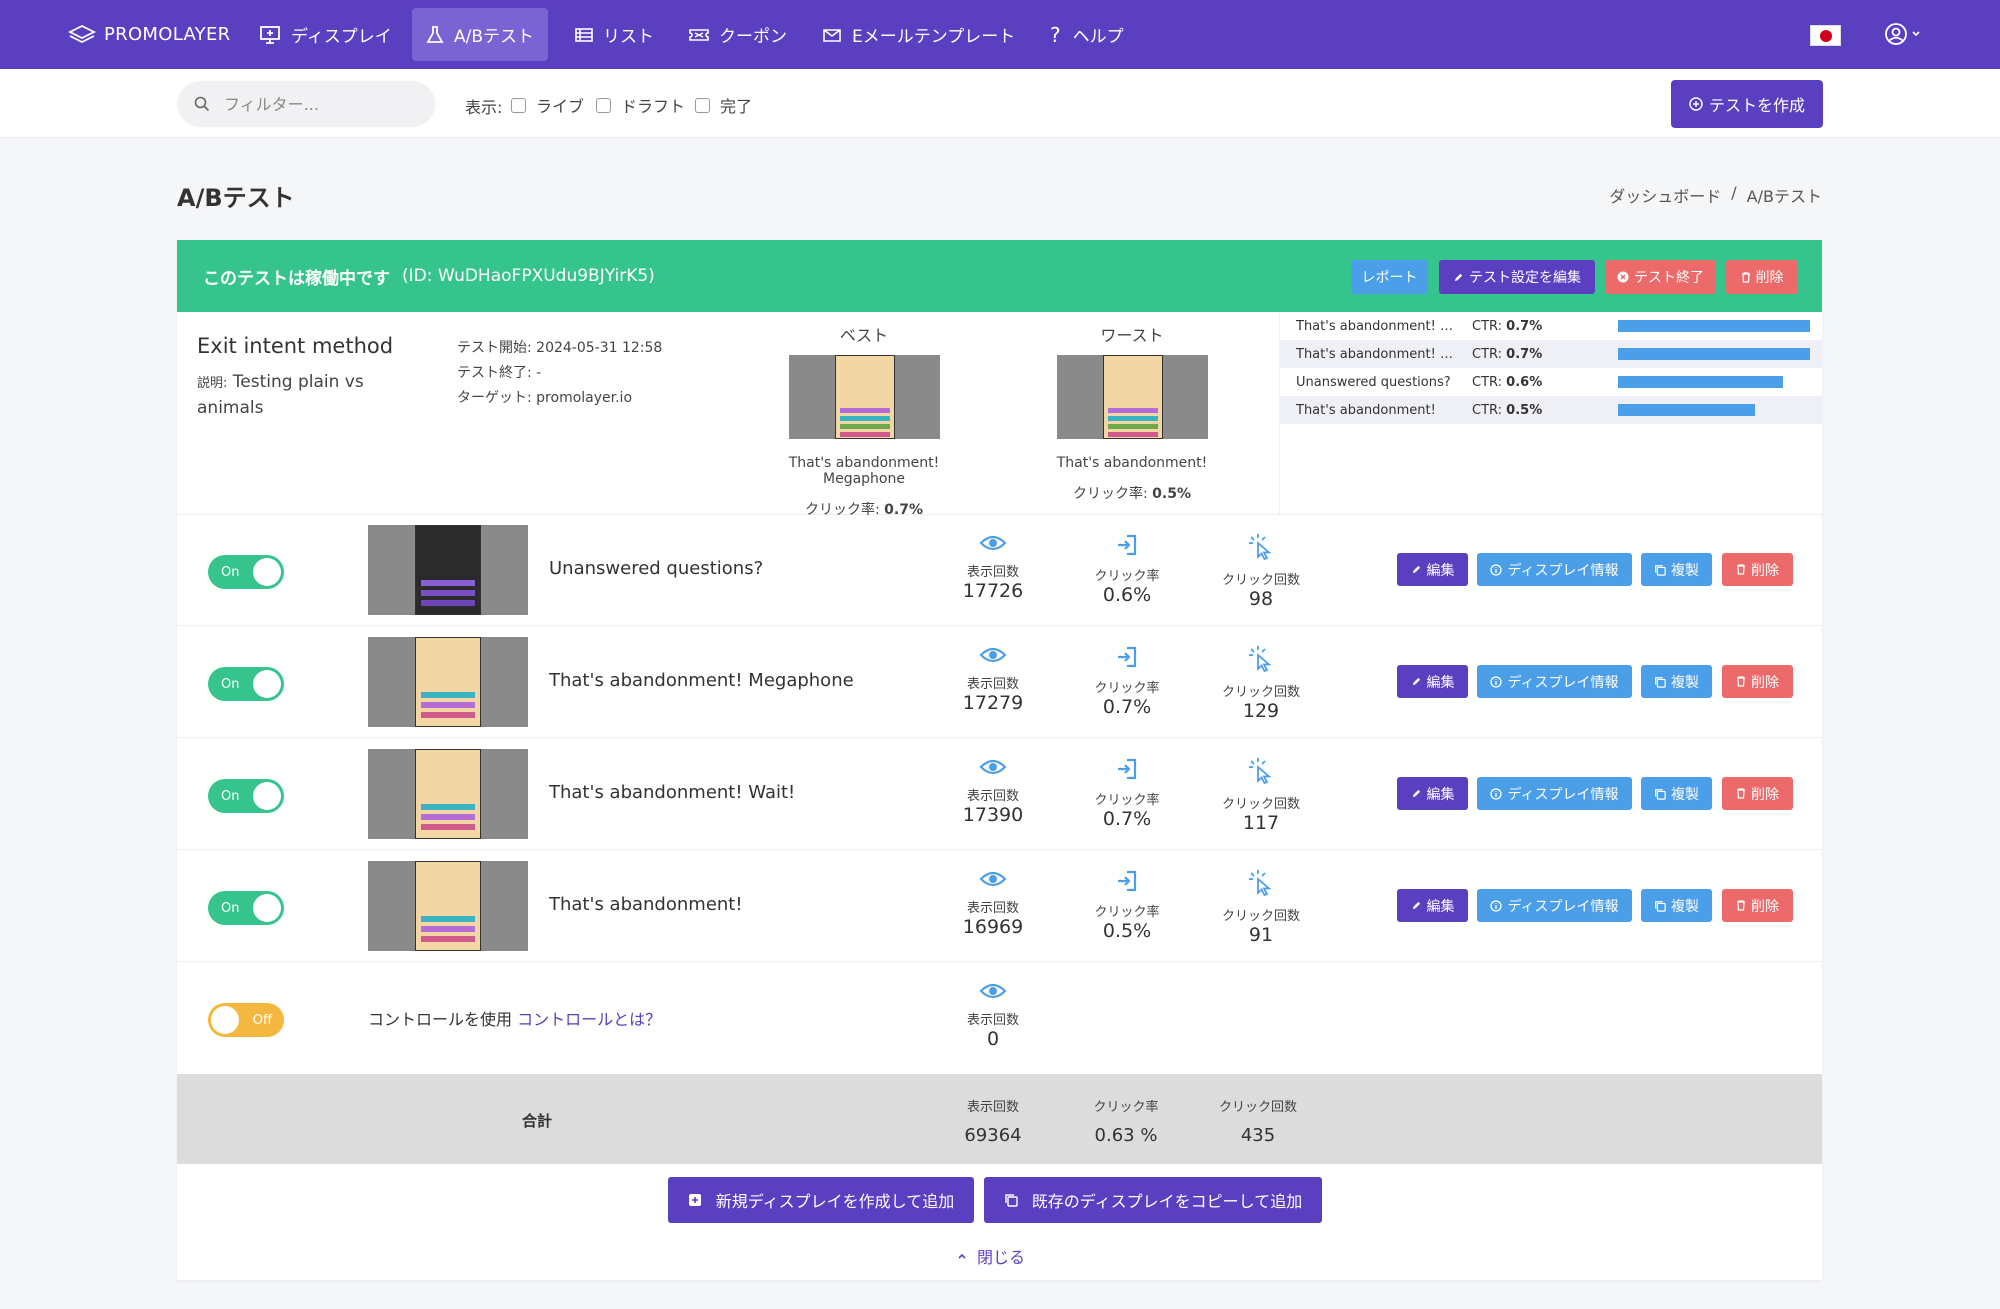 This screenshot has width=2000, height=1309. What do you see at coordinates (1496, 905) in the screenshot?
I see `info-circle-icon` at bounding box center [1496, 905].